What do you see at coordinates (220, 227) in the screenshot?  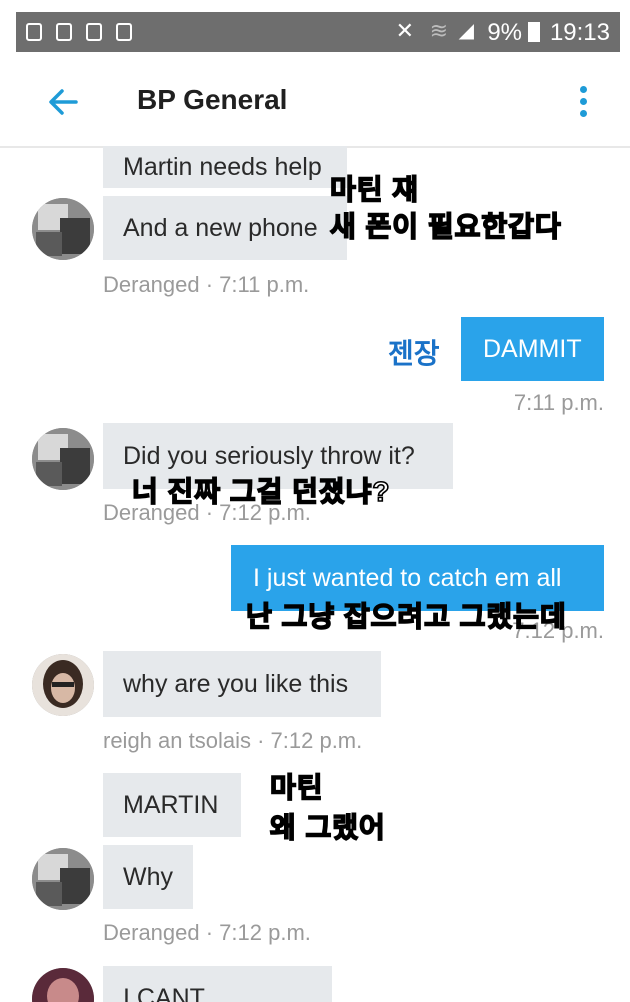 I see `message-text: And a new phone` at bounding box center [220, 227].